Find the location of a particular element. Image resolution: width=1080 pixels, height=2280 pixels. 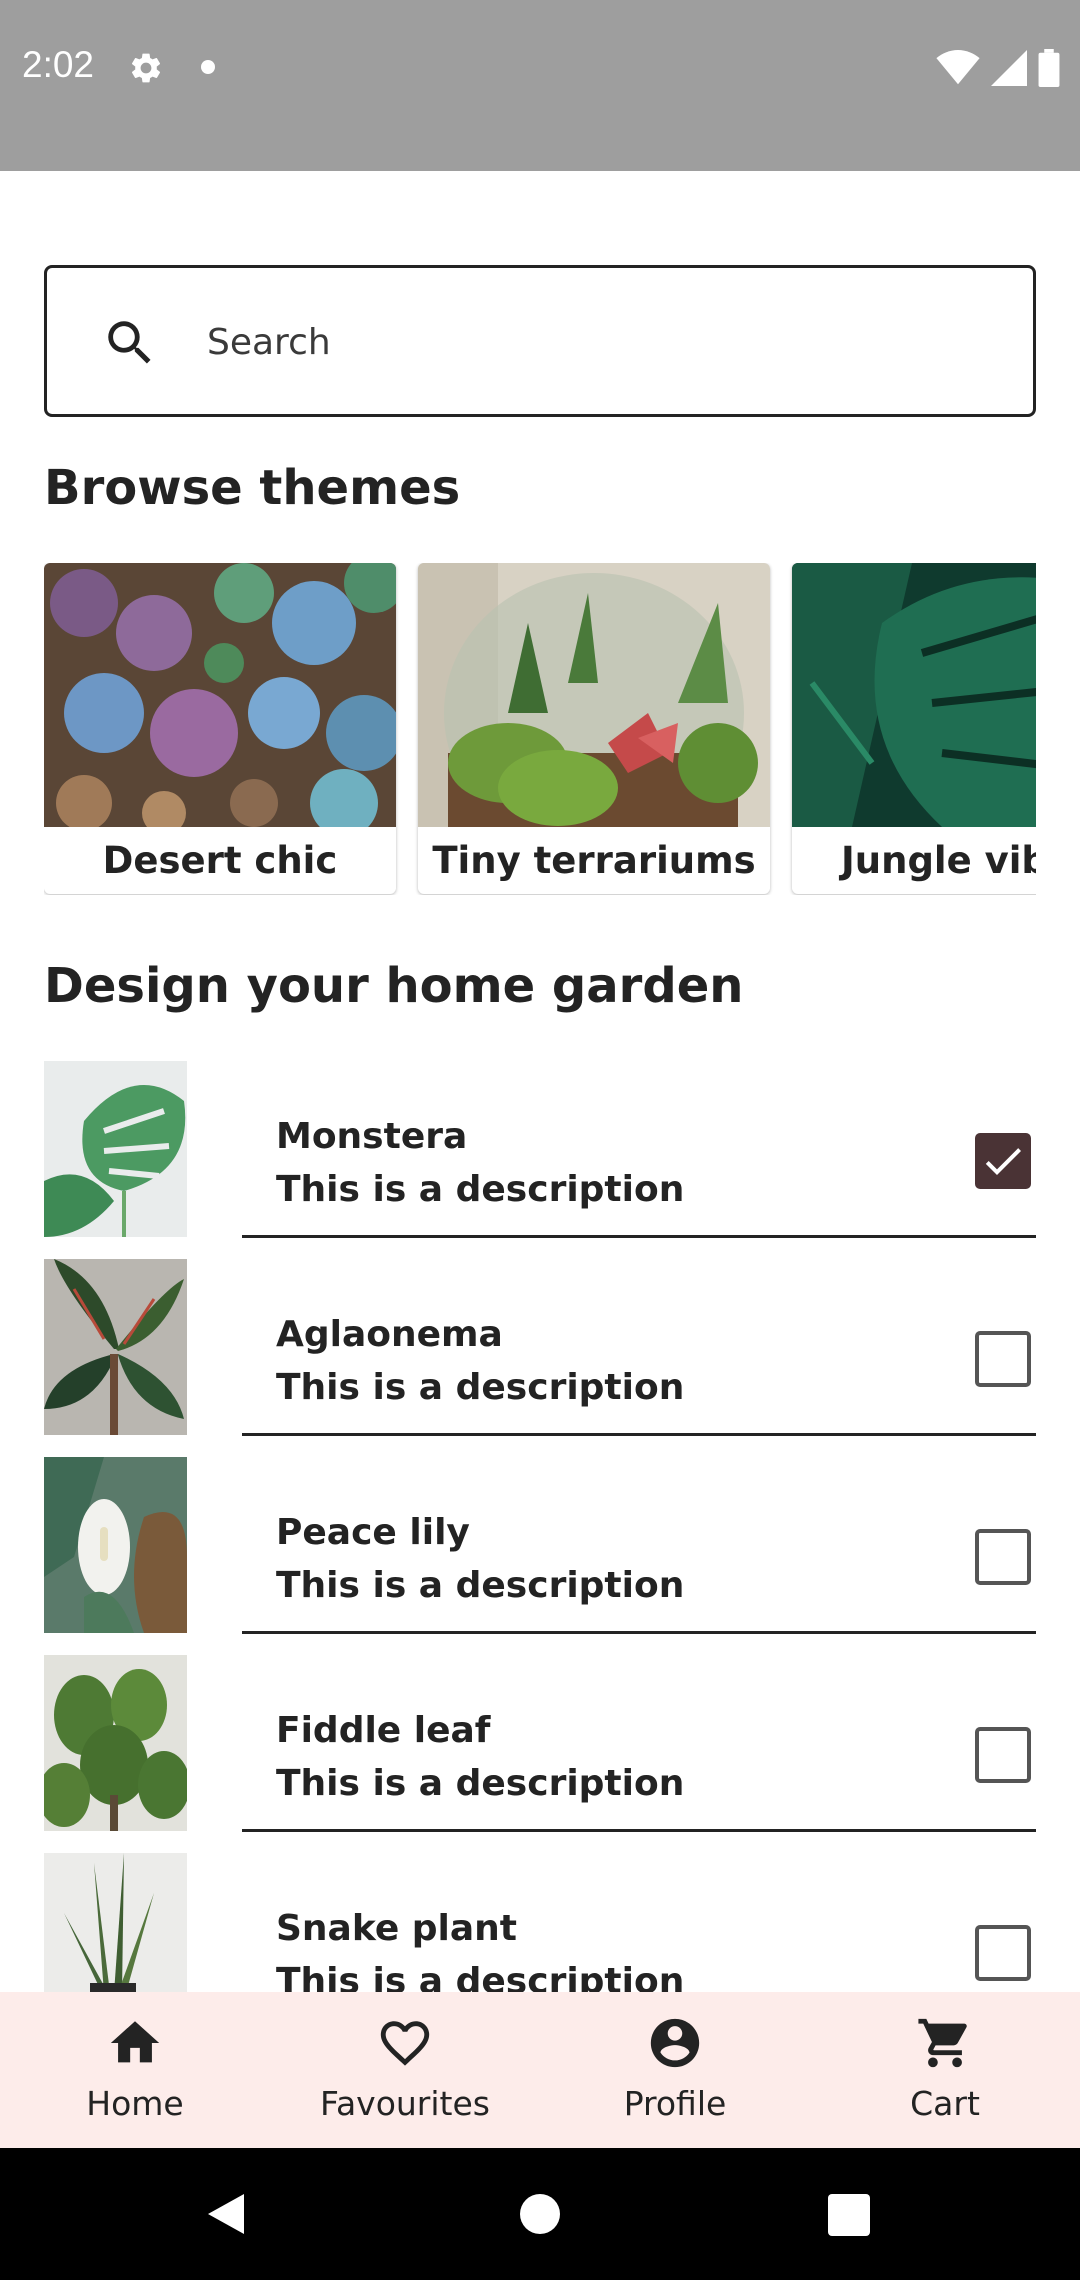

notification-dot-icon is located at coordinates (208, 67).